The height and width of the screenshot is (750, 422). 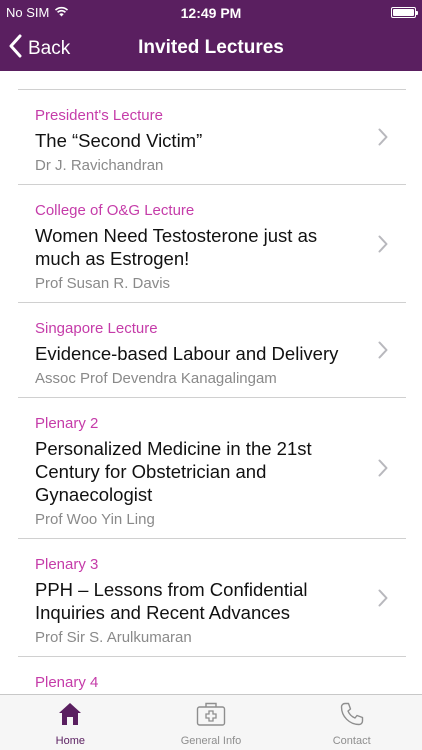 What do you see at coordinates (103, 283) in the screenshot?
I see `lecture-speaker: Prof Susan R. Davis` at bounding box center [103, 283].